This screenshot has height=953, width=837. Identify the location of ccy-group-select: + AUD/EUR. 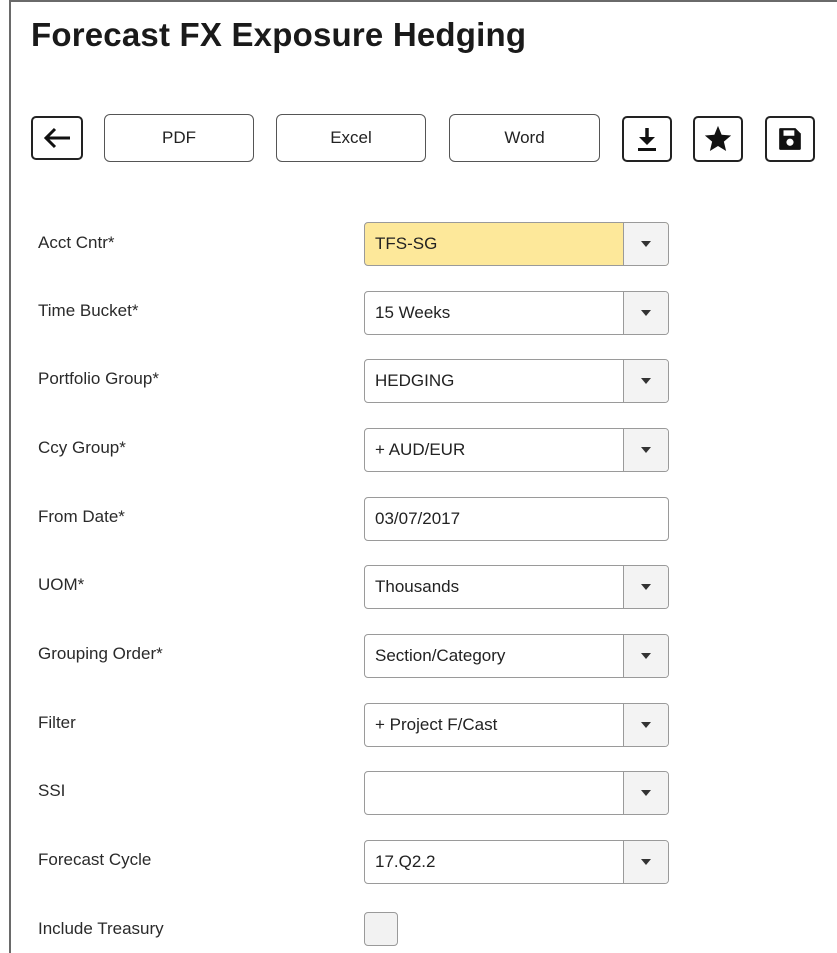
(516, 450).